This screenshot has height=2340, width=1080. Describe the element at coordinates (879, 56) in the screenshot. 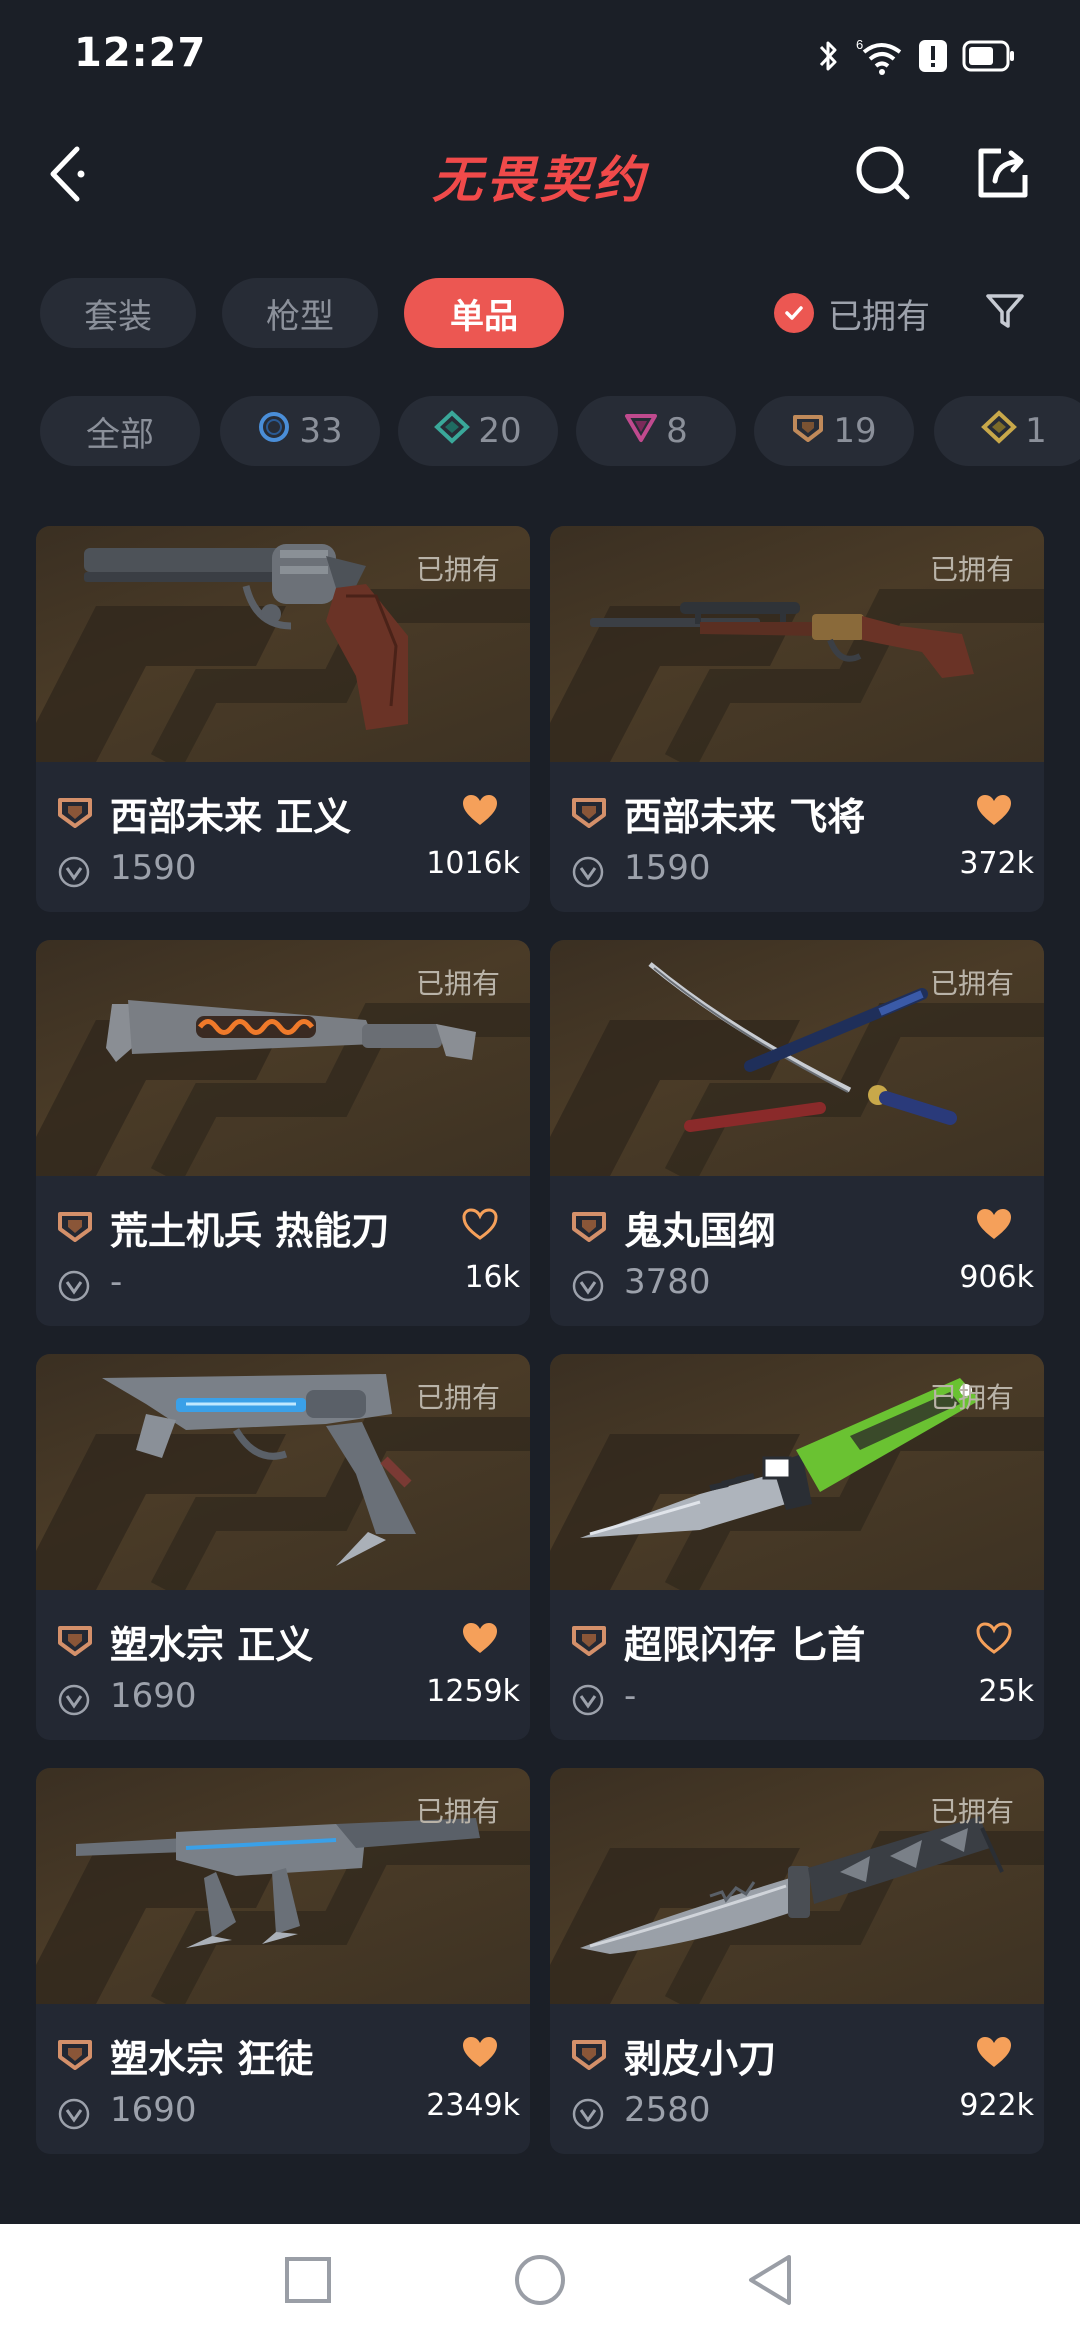

I see `wifi-icon: 6` at that location.